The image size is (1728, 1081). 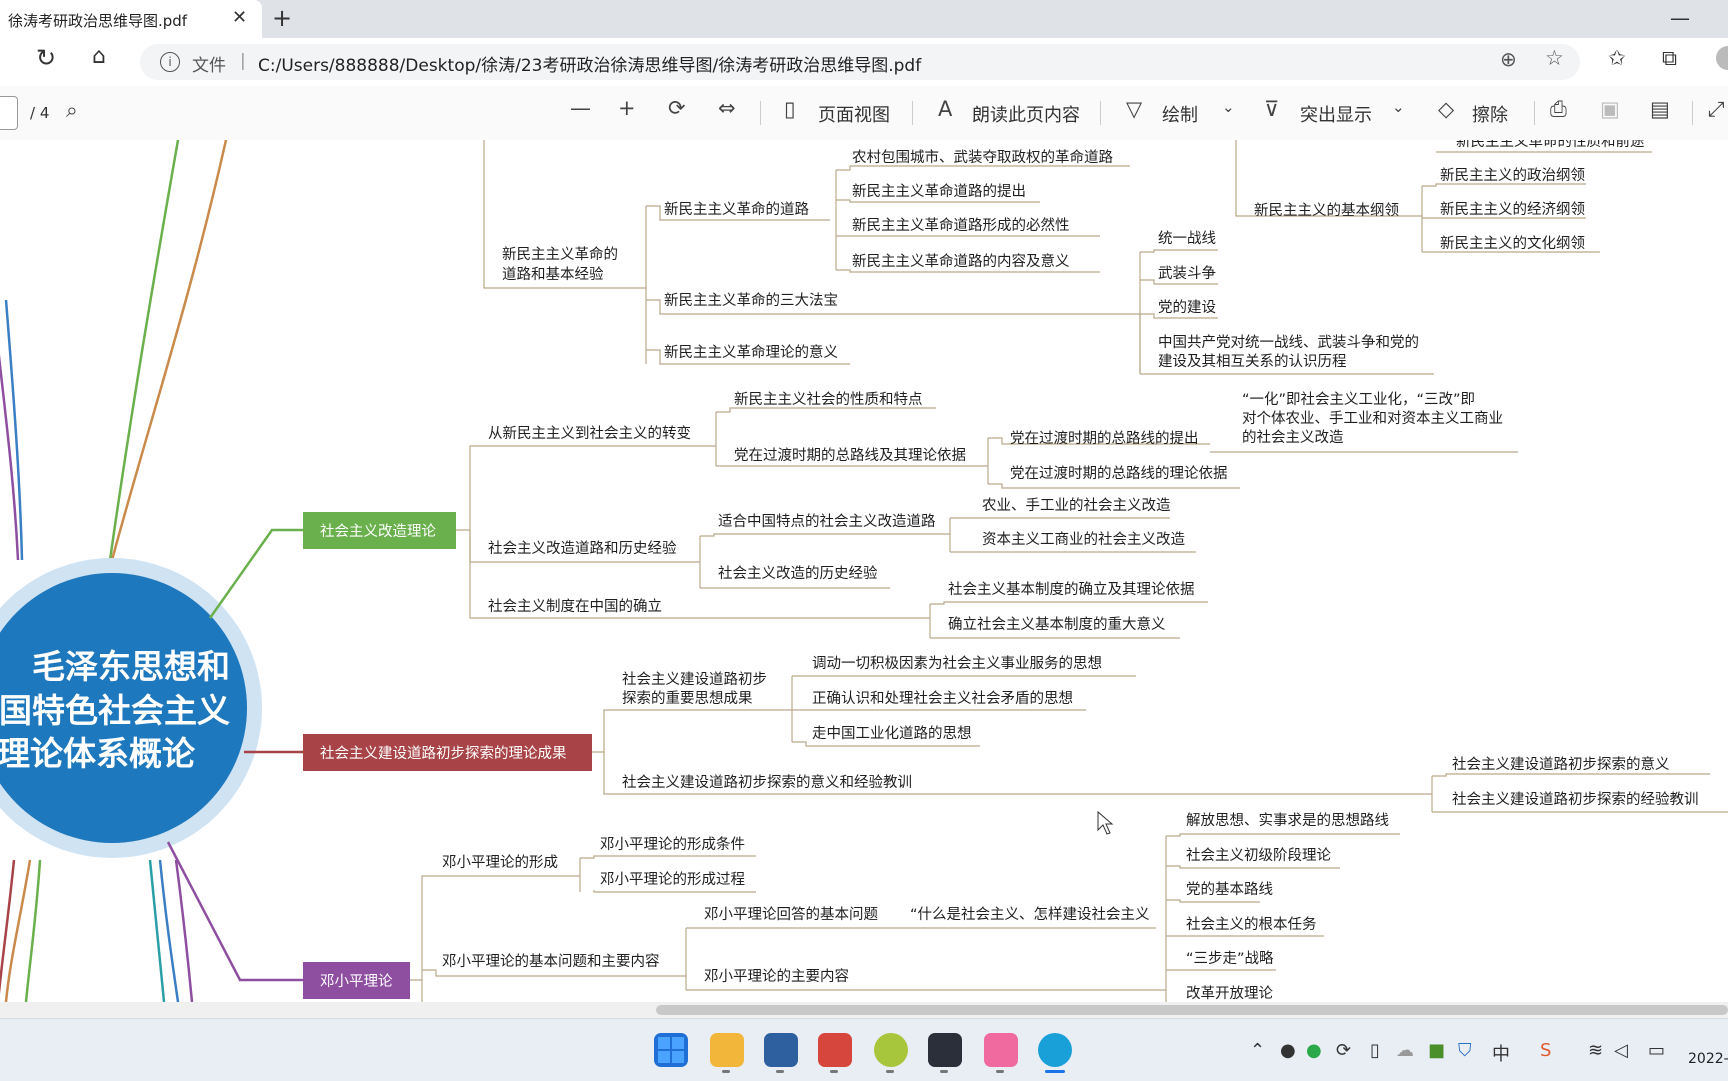 What do you see at coordinates (982, 157) in the screenshot?
I see `node-road-item-1: 农村包围城市、武装夺取政权的革命道路` at bounding box center [982, 157].